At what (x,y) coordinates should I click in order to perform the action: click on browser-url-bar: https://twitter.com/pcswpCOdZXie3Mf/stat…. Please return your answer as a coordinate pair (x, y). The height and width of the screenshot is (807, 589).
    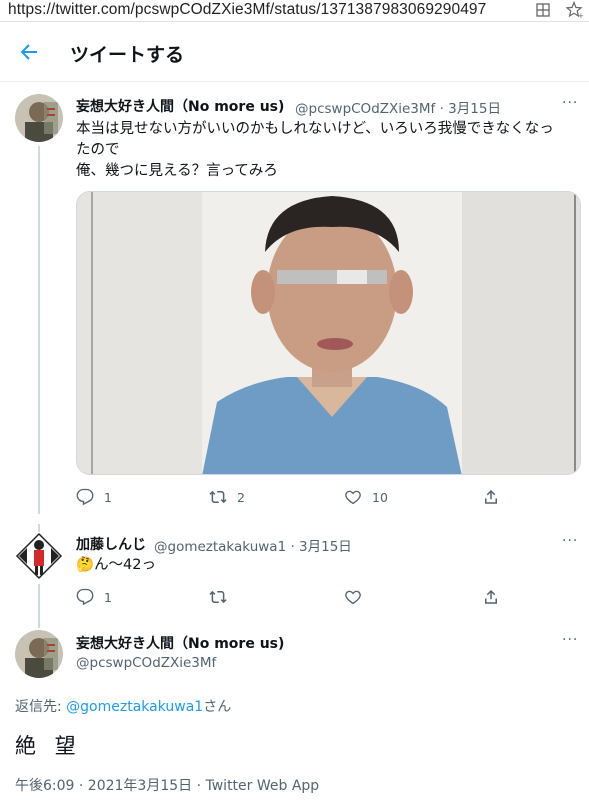
    Looking at the image, I should click on (294, 11).